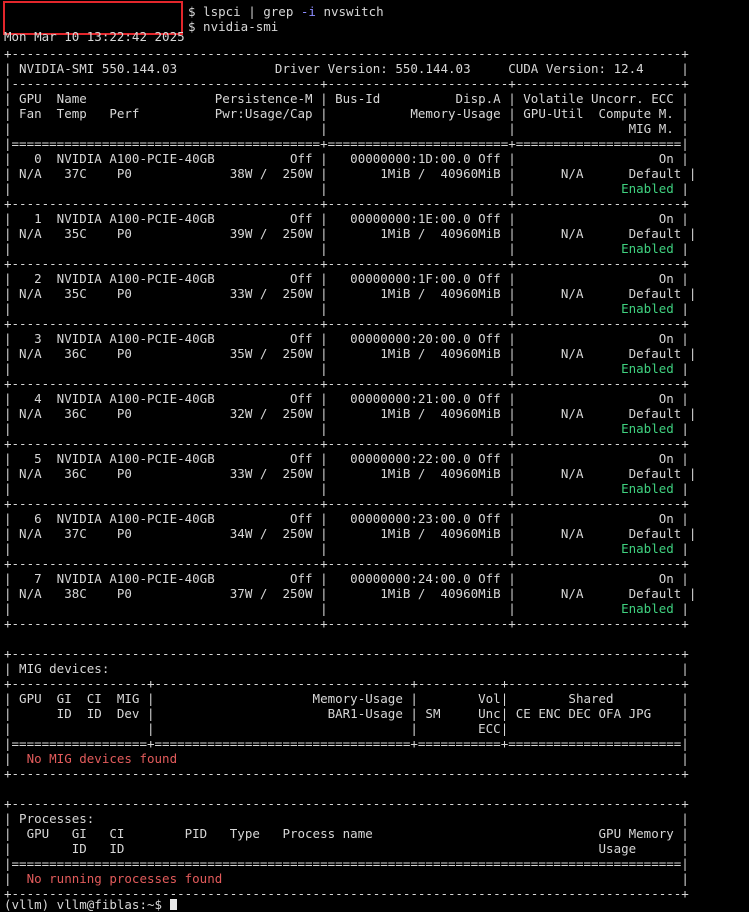  Describe the element at coordinates (346, 668) in the screenshot. I see `mig-title: | MIG devices: |` at that location.